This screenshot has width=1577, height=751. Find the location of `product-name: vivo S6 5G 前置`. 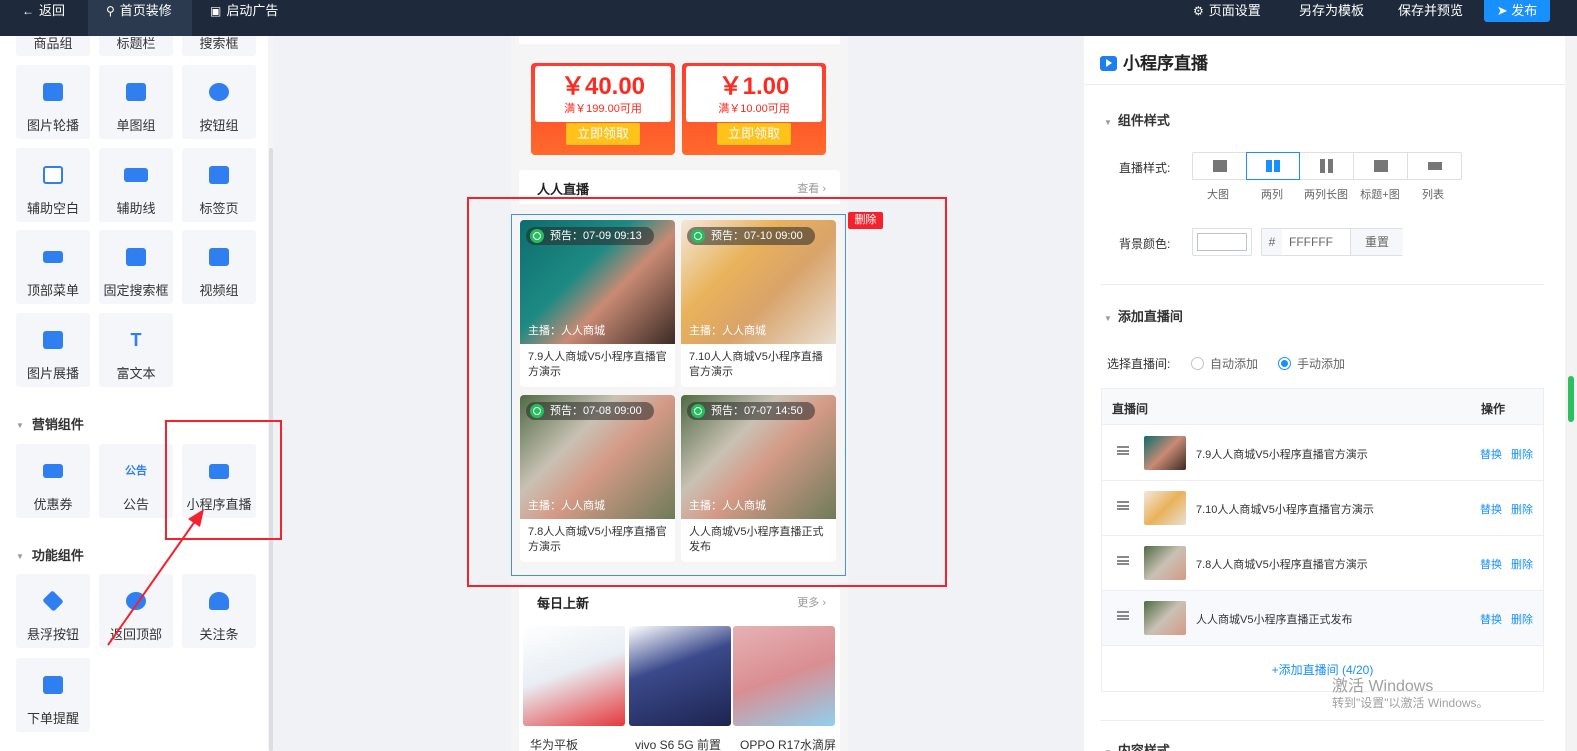

product-name: vivo S6 5G 前置 is located at coordinates (678, 744).